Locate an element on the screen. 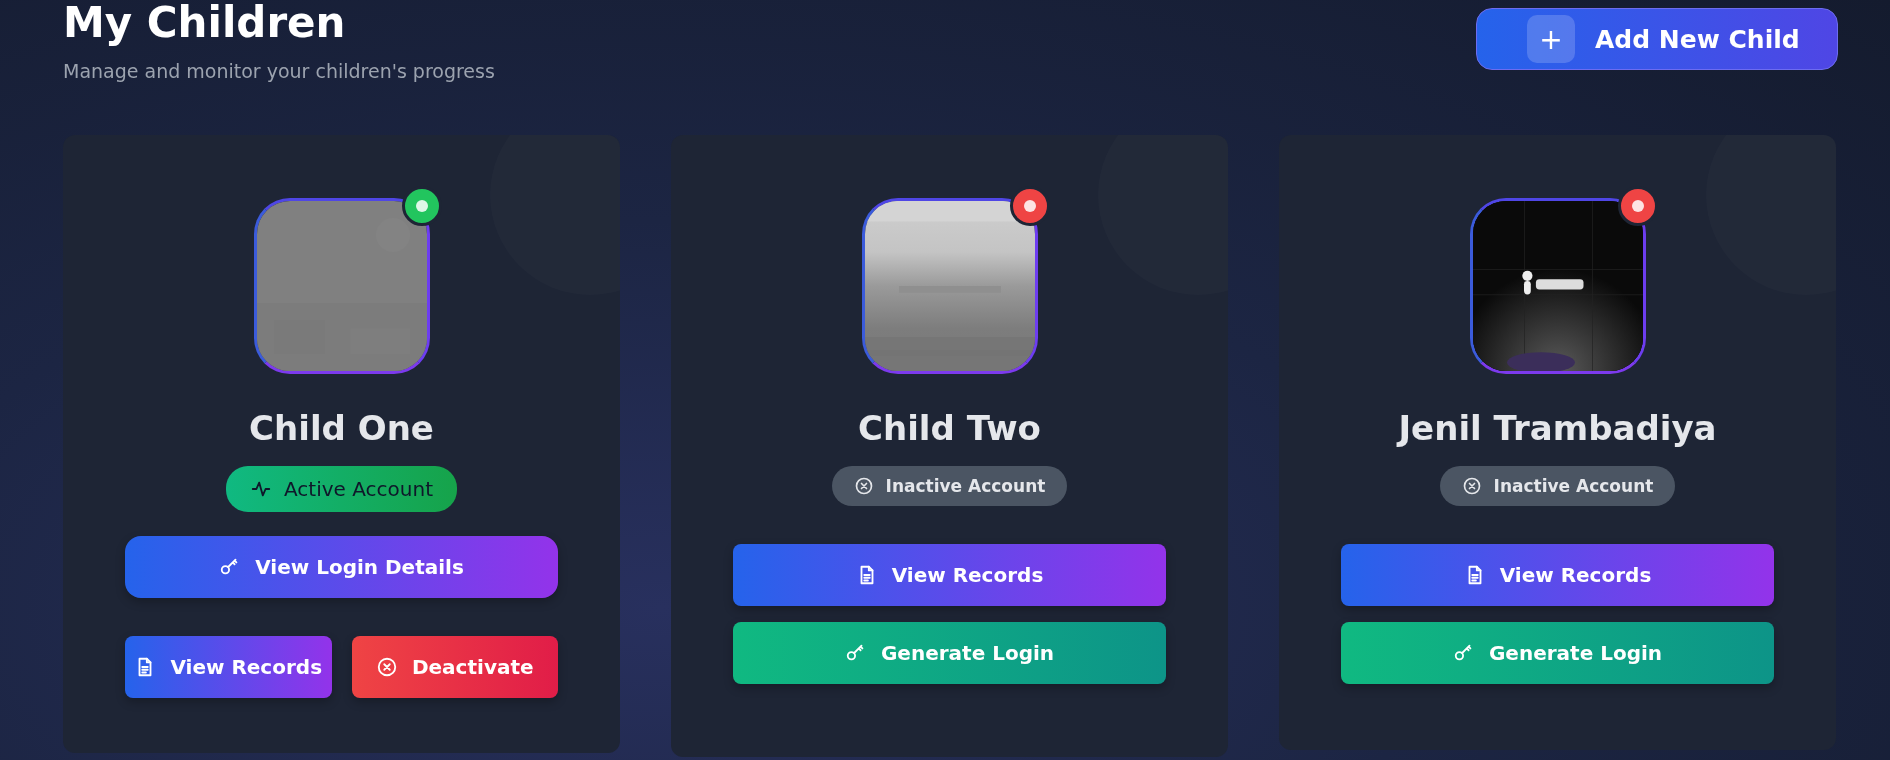 The width and height of the screenshot is (1890, 760). deactivate-button: Deactivate is located at coordinates (454, 667).